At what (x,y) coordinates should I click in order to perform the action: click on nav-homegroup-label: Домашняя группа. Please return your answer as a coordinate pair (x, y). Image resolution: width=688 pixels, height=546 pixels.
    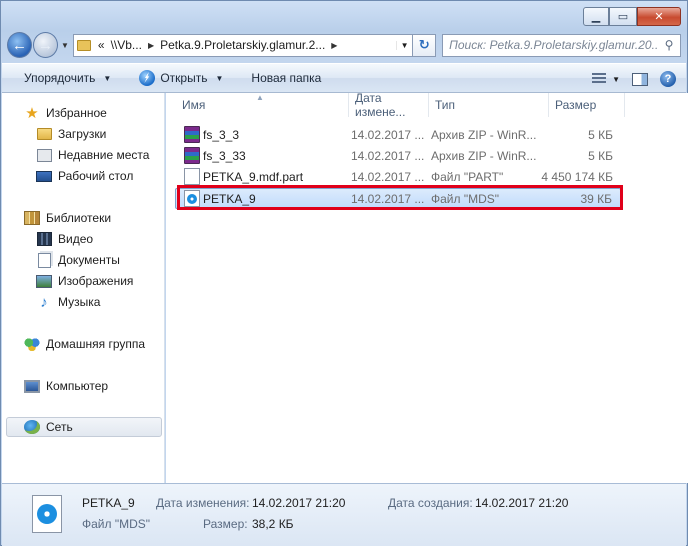
    Looking at the image, I should click on (96, 344).